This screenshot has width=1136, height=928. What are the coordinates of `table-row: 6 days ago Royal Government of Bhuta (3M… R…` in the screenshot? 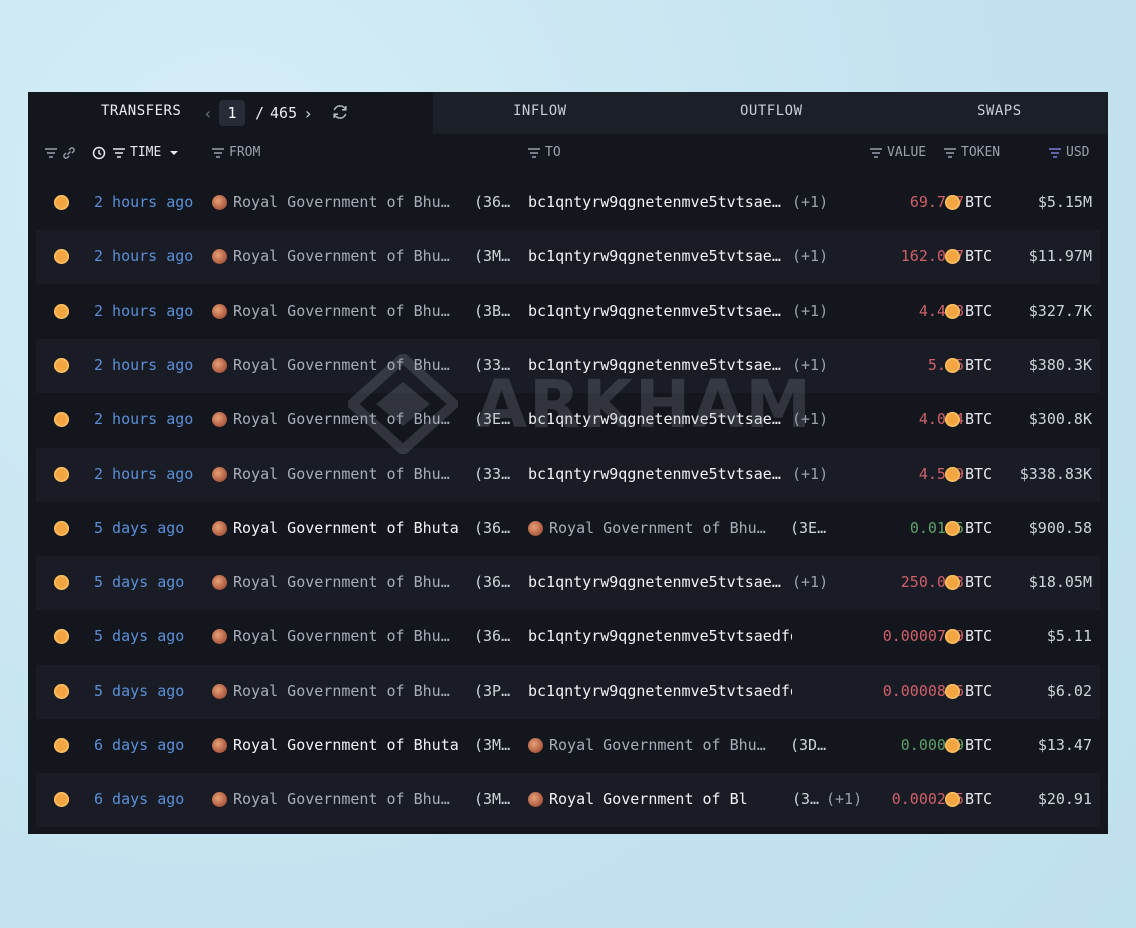 It's located at (568, 746).